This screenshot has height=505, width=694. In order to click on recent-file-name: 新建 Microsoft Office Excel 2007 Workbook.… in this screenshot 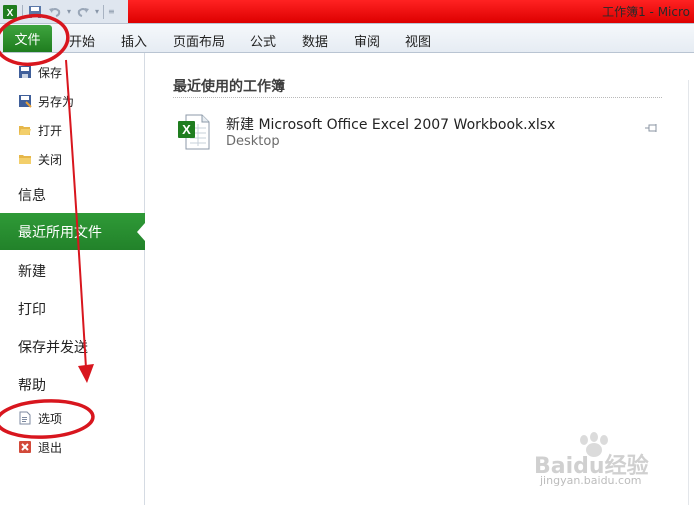, I will do `click(390, 124)`.